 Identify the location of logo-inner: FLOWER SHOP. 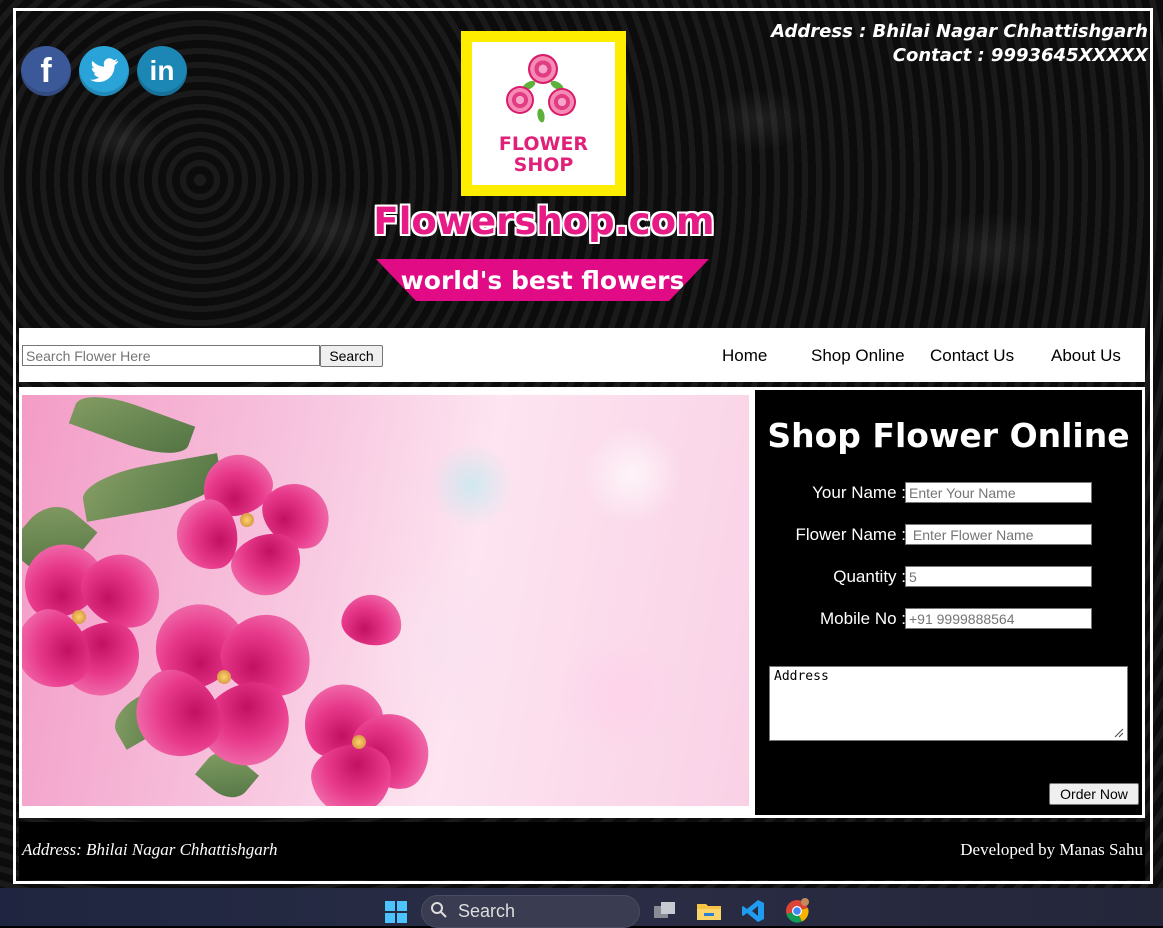
(543, 113).